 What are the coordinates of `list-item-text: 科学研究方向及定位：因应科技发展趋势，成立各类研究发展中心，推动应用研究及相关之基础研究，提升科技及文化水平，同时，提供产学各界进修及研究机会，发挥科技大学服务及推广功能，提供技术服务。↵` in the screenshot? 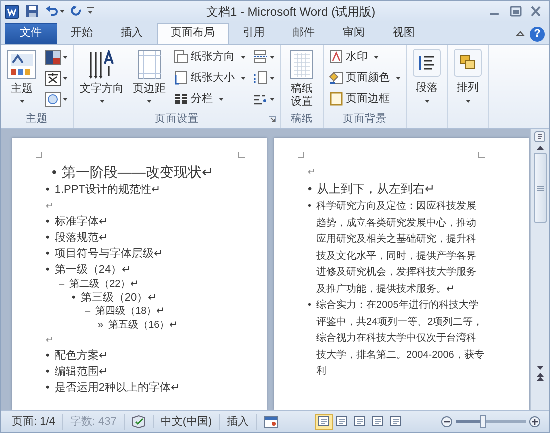 It's located at (397, 248).